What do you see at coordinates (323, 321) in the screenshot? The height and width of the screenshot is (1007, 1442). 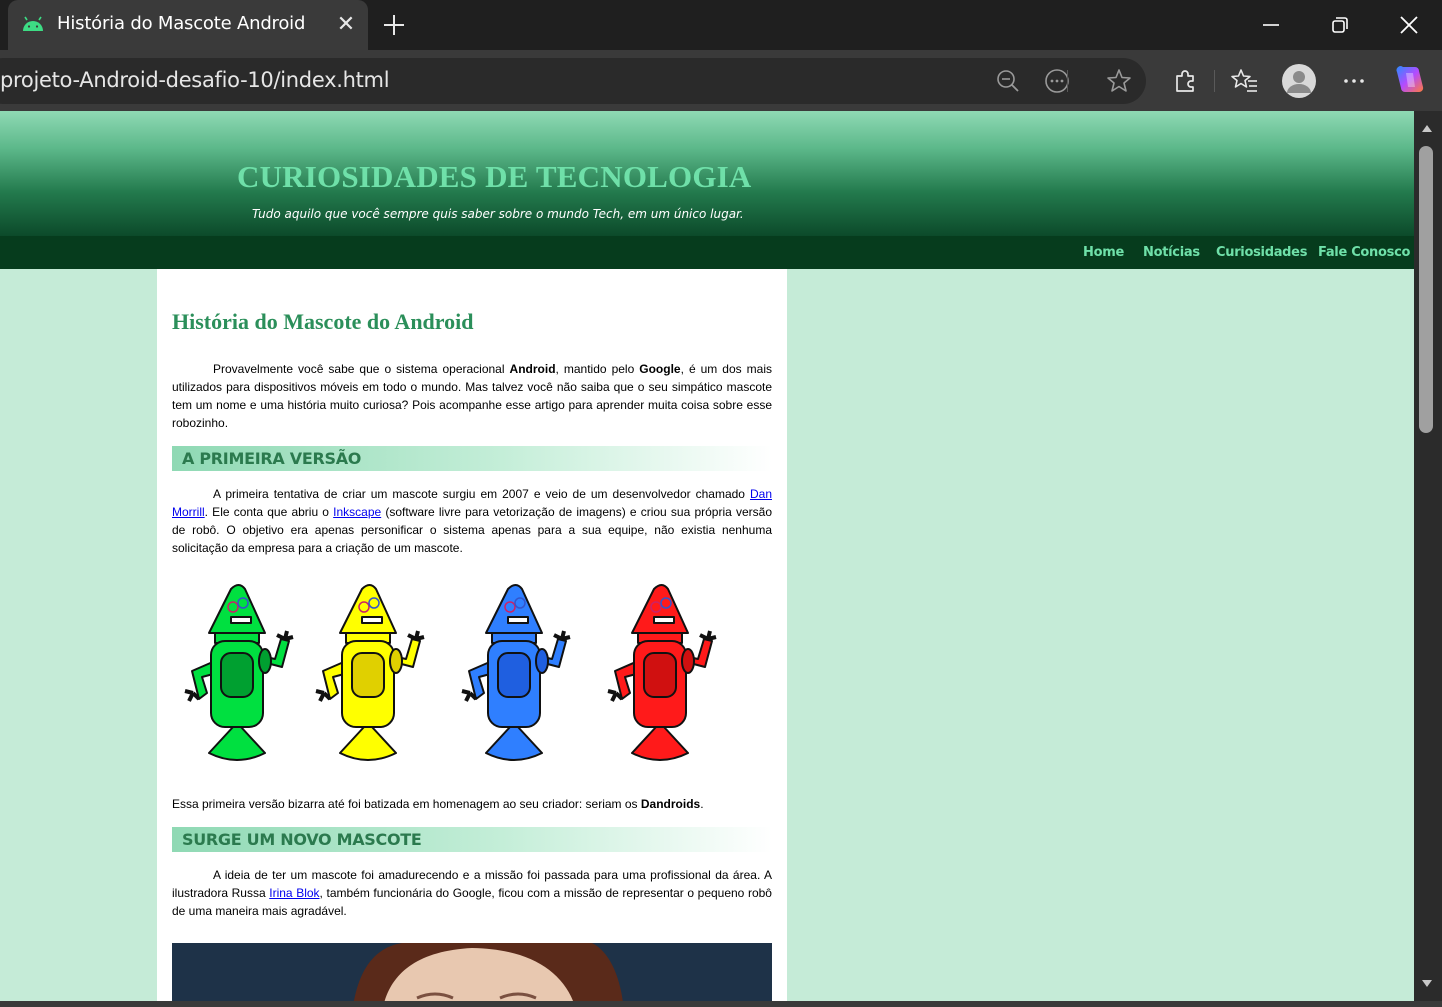 I see `article-title: História do Mascote do Android` at bounding box center [323, 321].